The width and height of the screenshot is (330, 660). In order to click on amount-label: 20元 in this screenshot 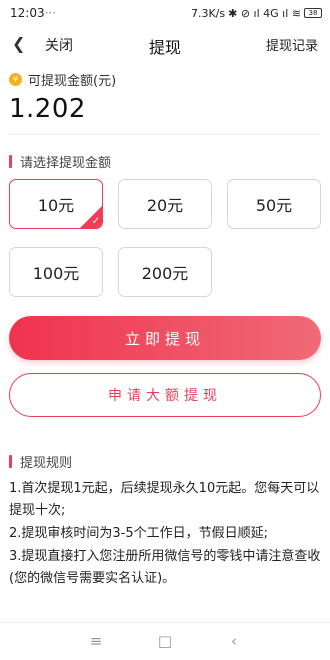, I will do `click(165, 205)`.